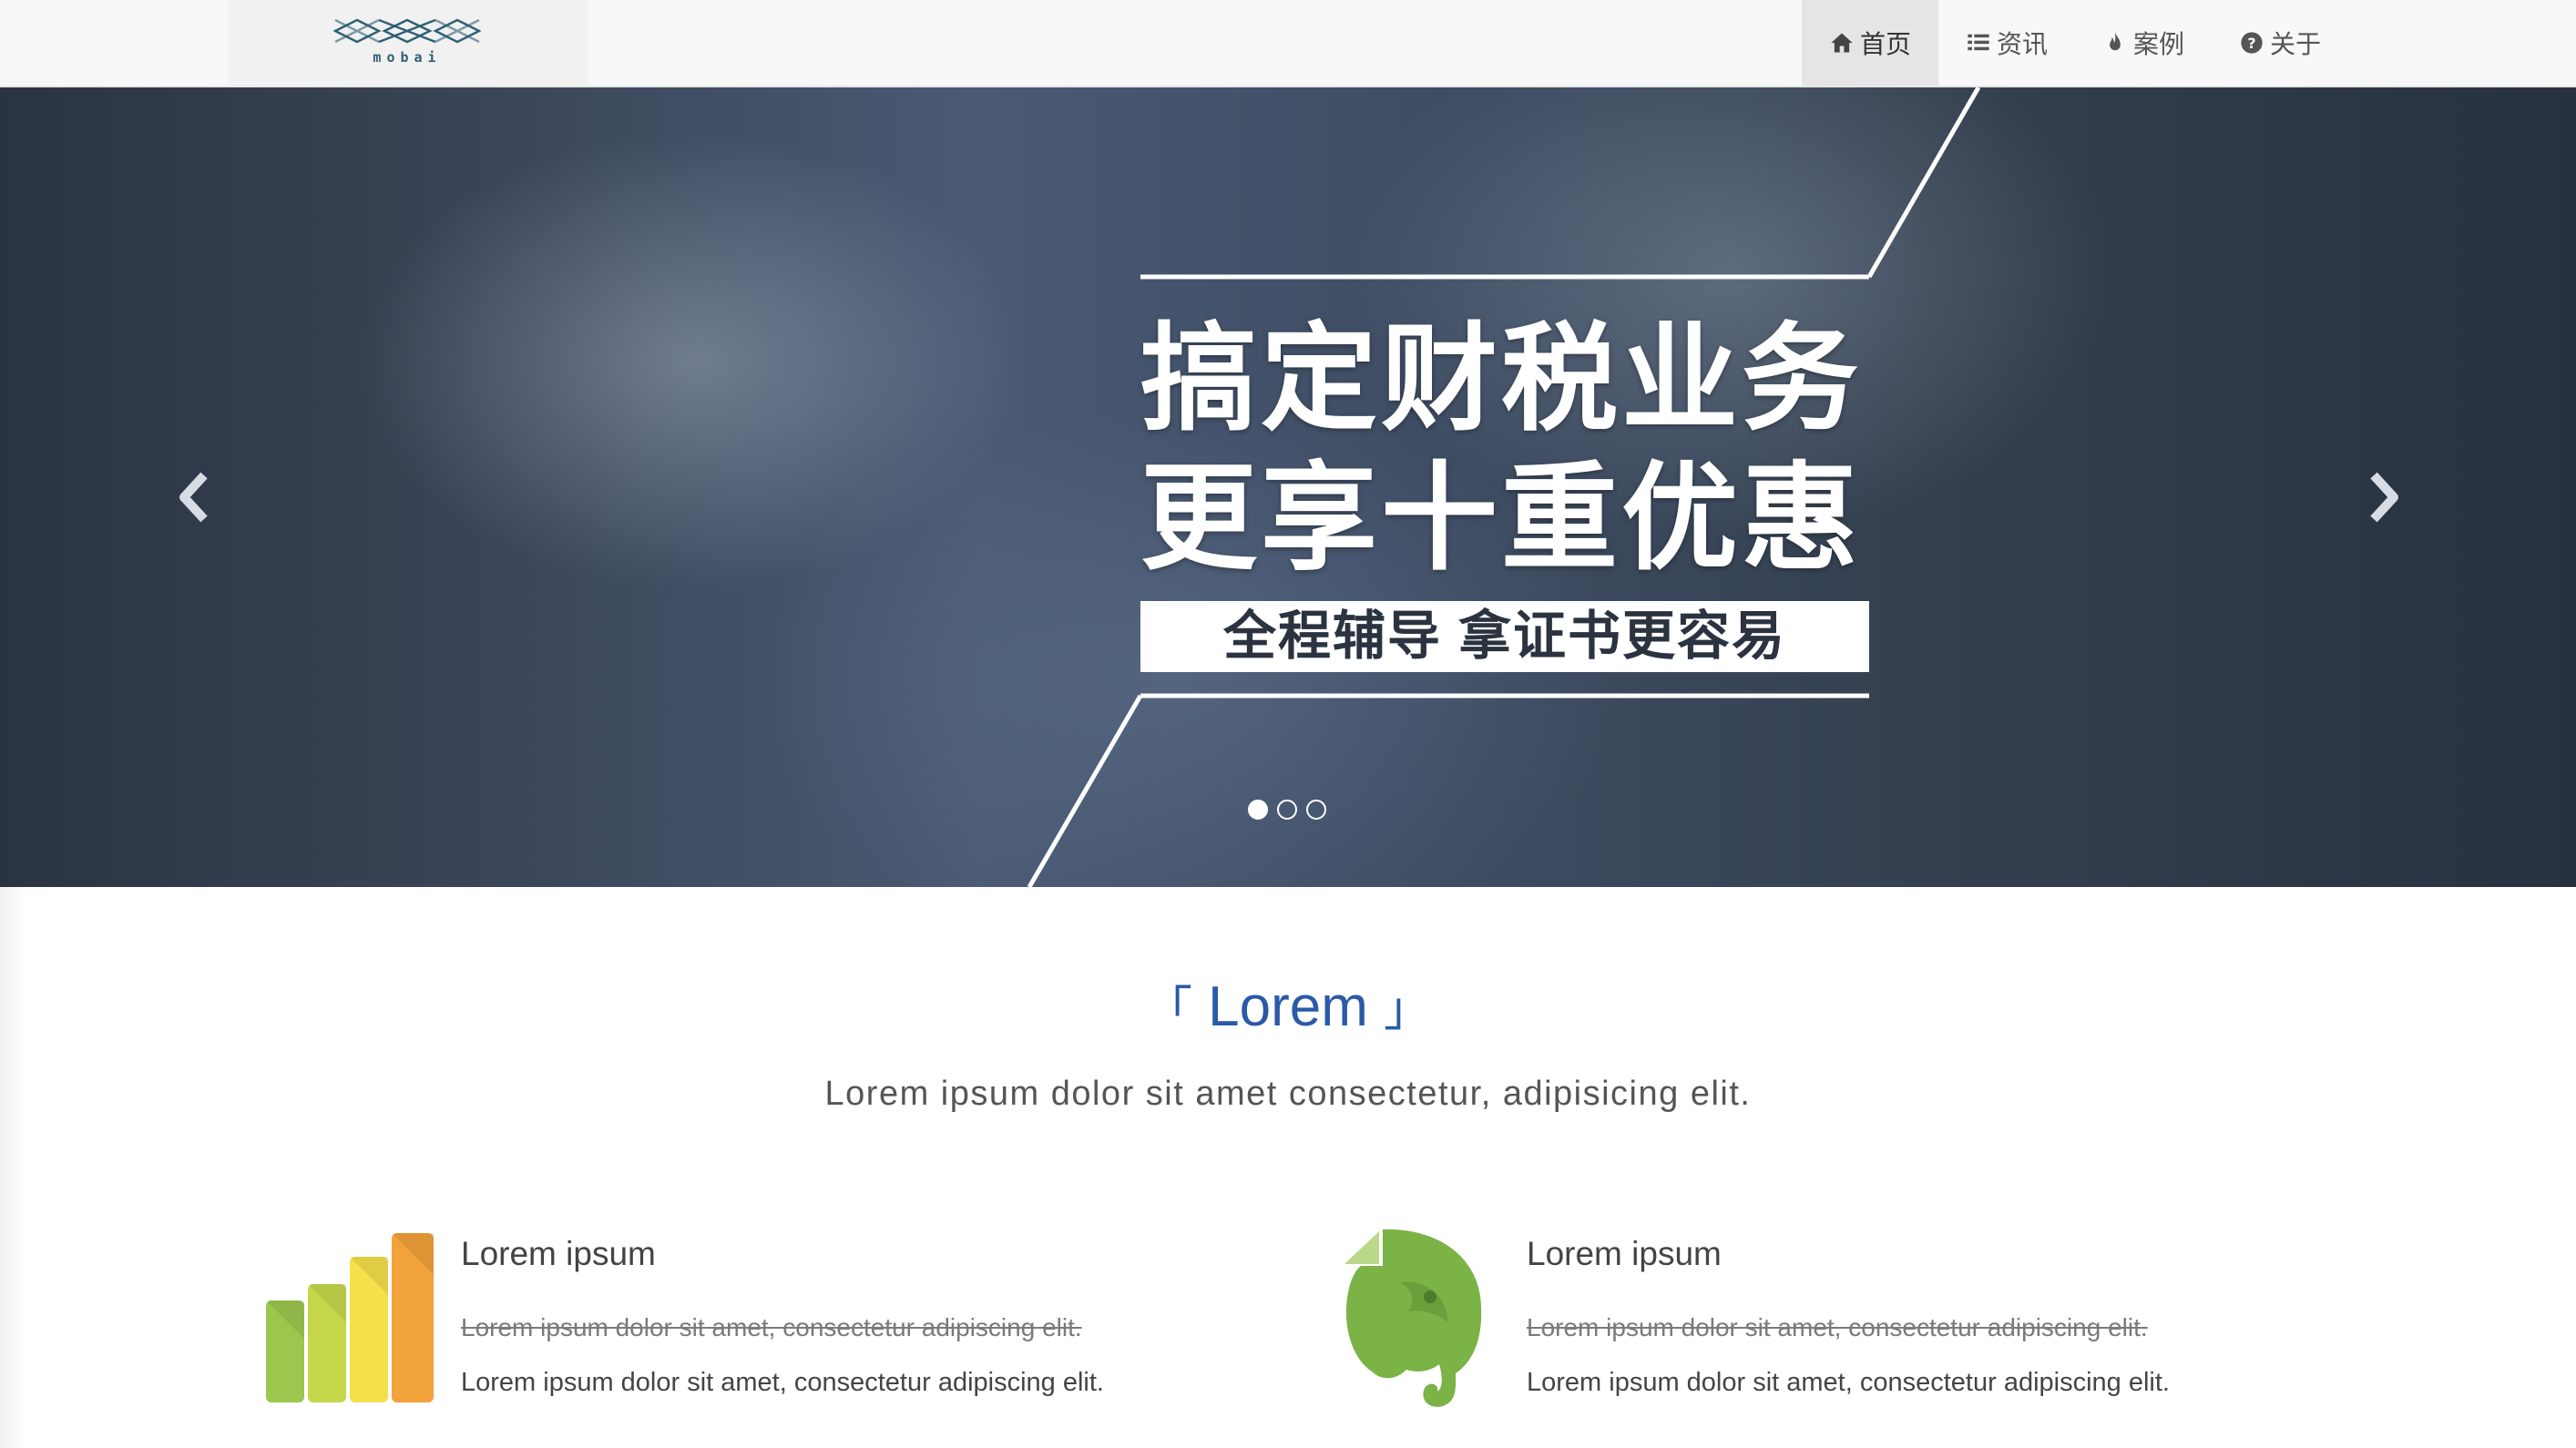 This screenshot has width=2576, height=1448. Describe the element at coordinates (1288, 44) in the screenshot. I see `top-navbar: mobai 首页 资讯 案例 ? 关于` at that location.